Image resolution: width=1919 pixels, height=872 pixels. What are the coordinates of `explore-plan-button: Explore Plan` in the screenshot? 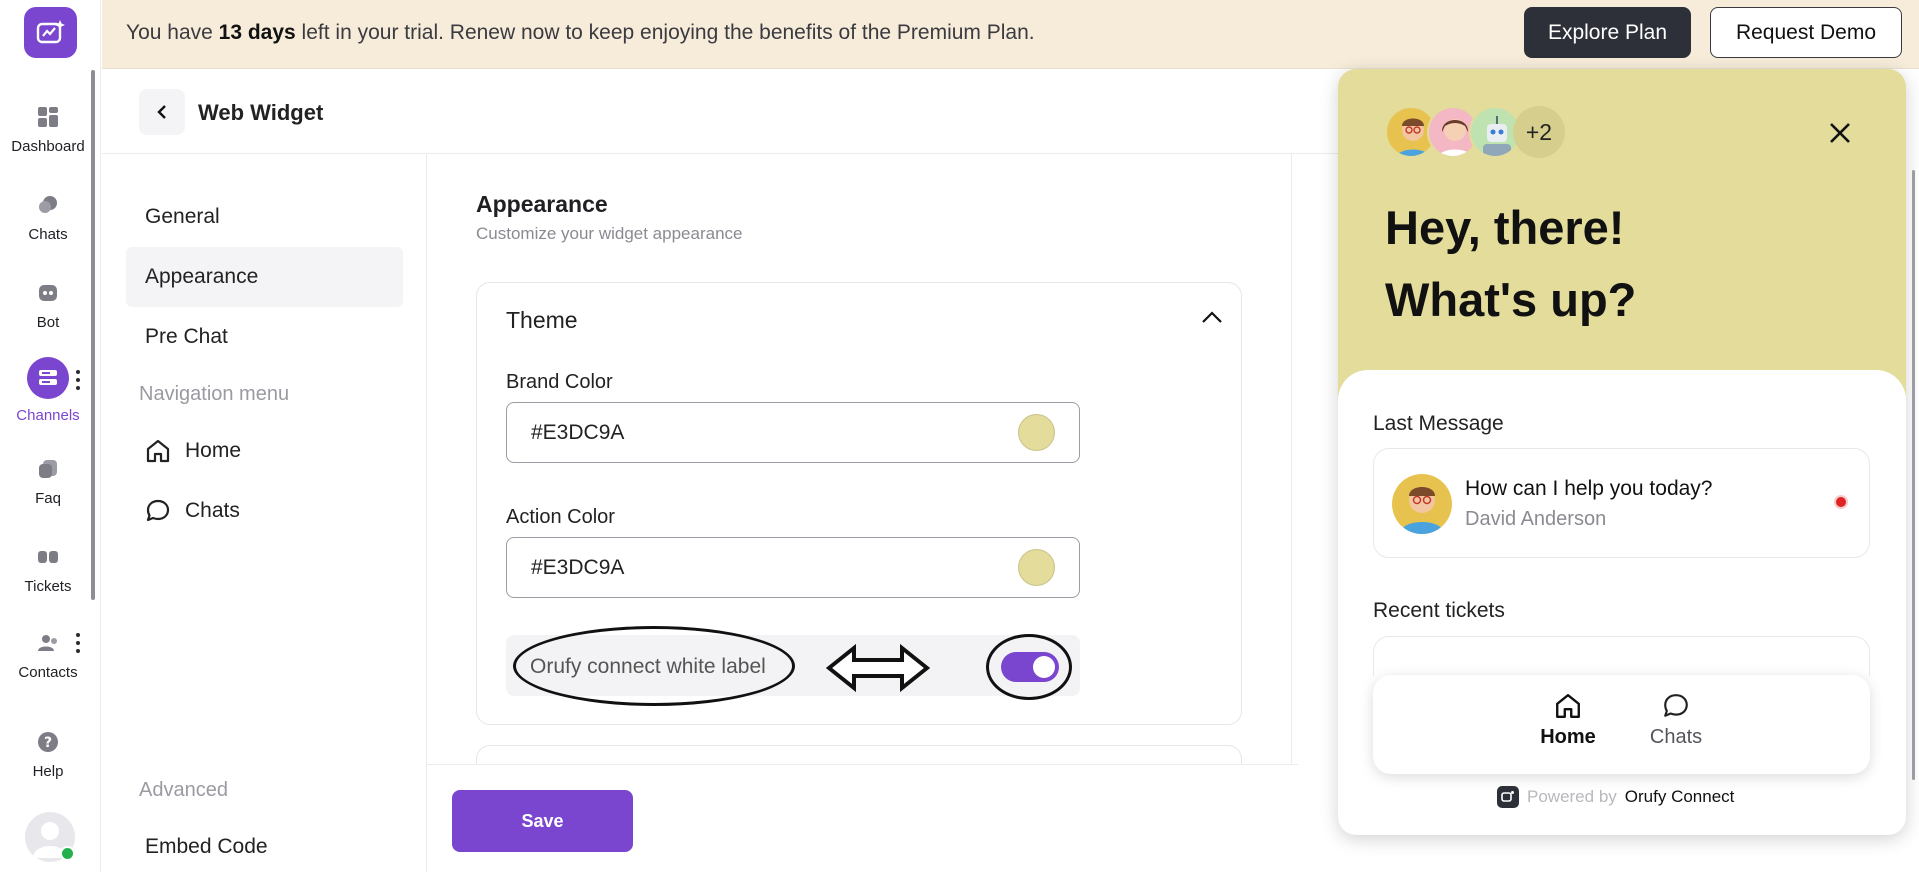 It's located at (1607, 32).